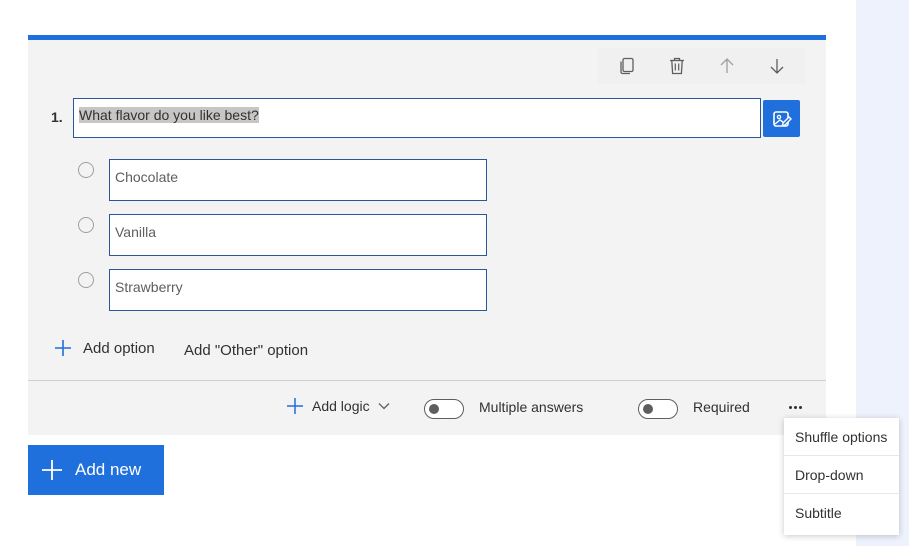  Describe the element at coordinates (298, 180) in the screenshot. I see `option-input-chocolate: Chocolate` at that location.